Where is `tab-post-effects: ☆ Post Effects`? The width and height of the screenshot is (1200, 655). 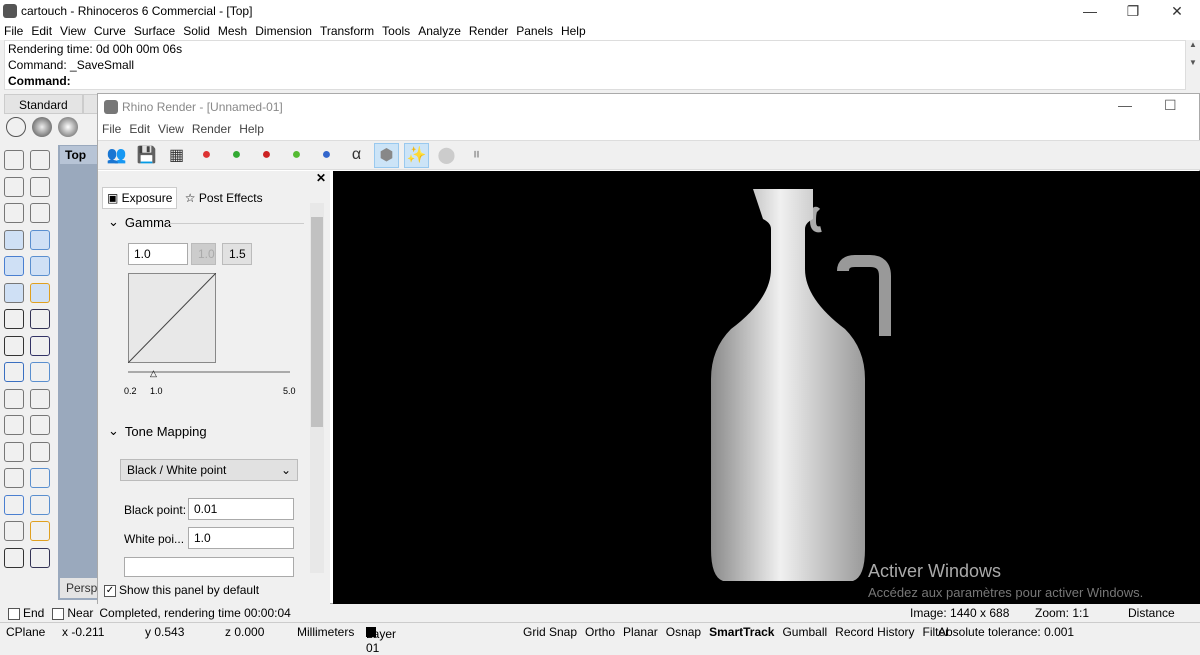
tab-post-effects: ☆ Post Effects is located at coordinates (224, 198).